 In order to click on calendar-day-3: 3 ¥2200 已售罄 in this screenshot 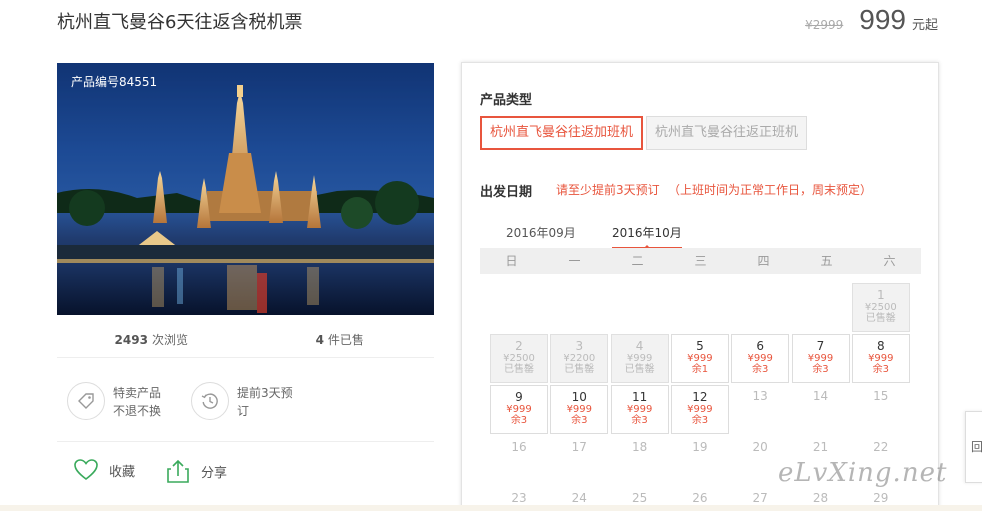, I will do `click(579, 358)`.